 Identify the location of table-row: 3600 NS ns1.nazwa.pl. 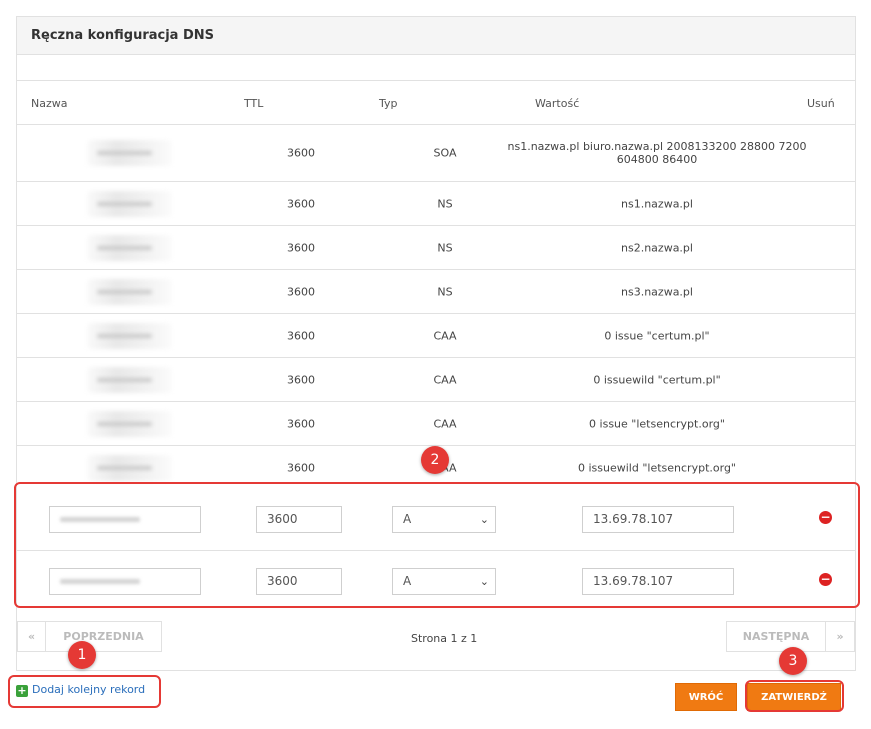
(436, 204).